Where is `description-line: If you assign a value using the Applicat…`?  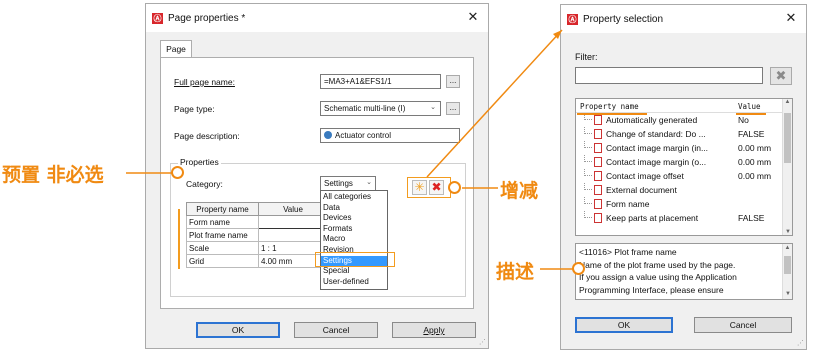
description-line: If you assign a value using the Applicat… is located at coordinates (658, 277).